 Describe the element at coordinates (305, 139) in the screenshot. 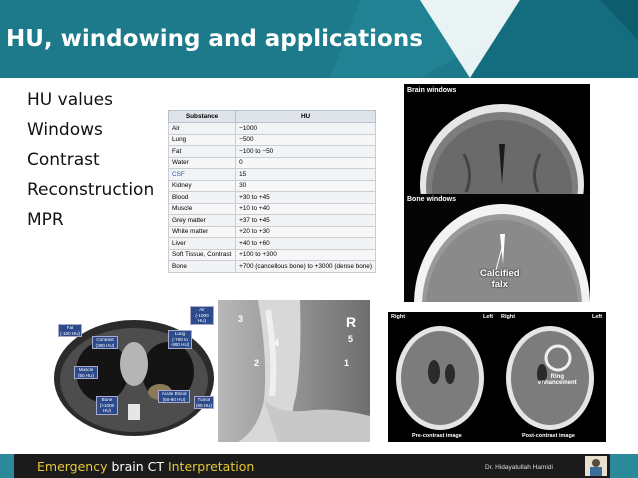

I see `hu-cell: −500` at that location.